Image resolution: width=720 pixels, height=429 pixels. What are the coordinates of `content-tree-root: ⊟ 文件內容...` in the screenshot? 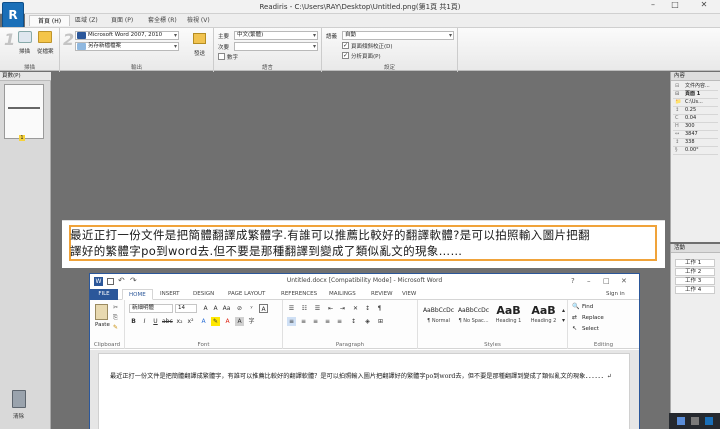 It's located at (695, 87).